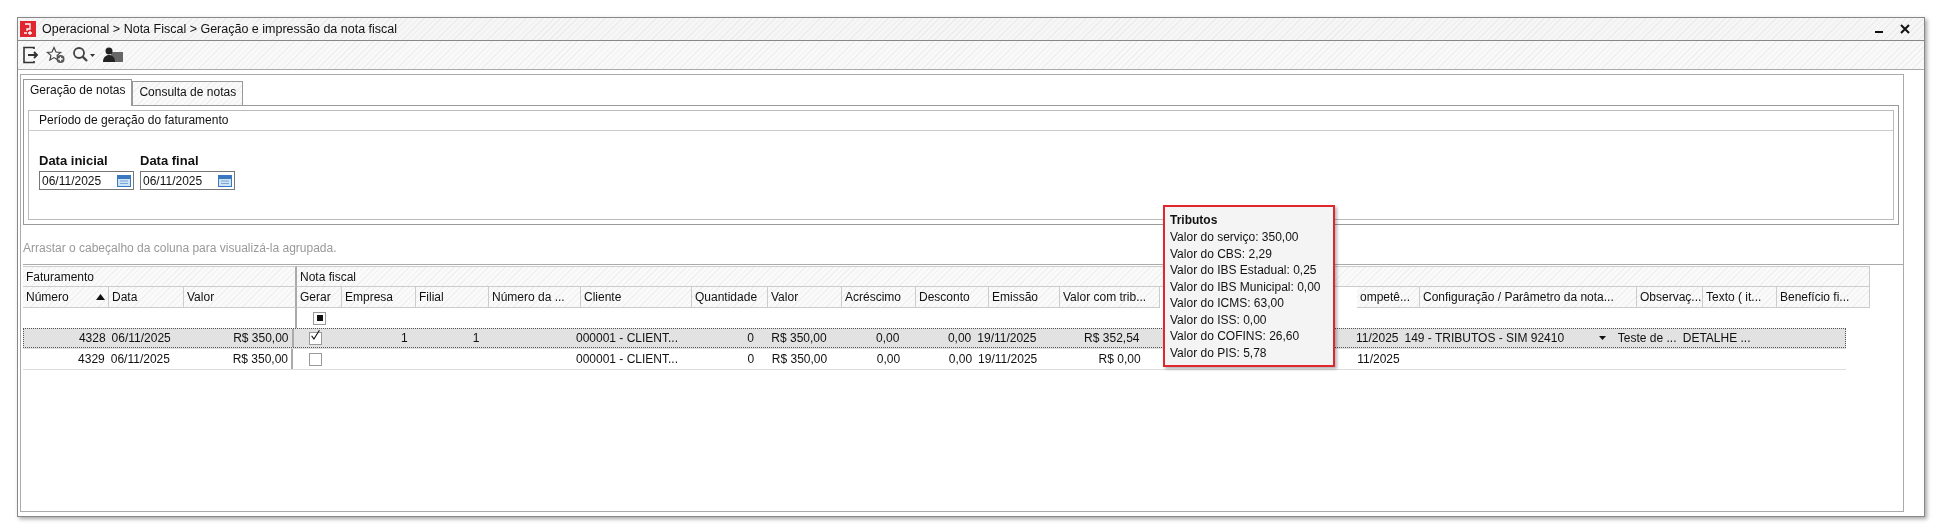 The height and width of the screenshot is (529, 1943). I want to click on section-title: Período de geração do faturamento, so click(961, 121).